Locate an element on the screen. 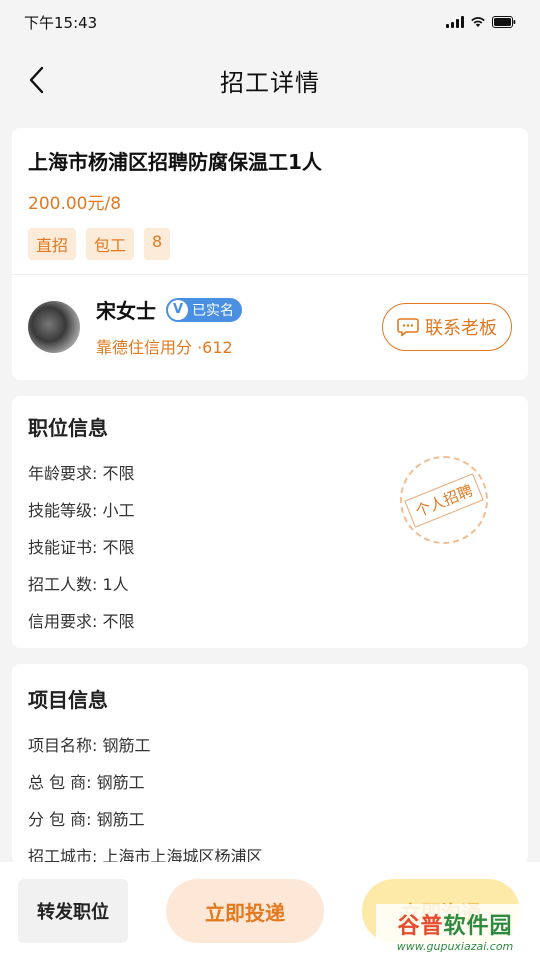  back-button is located at coordinates (36, 80).